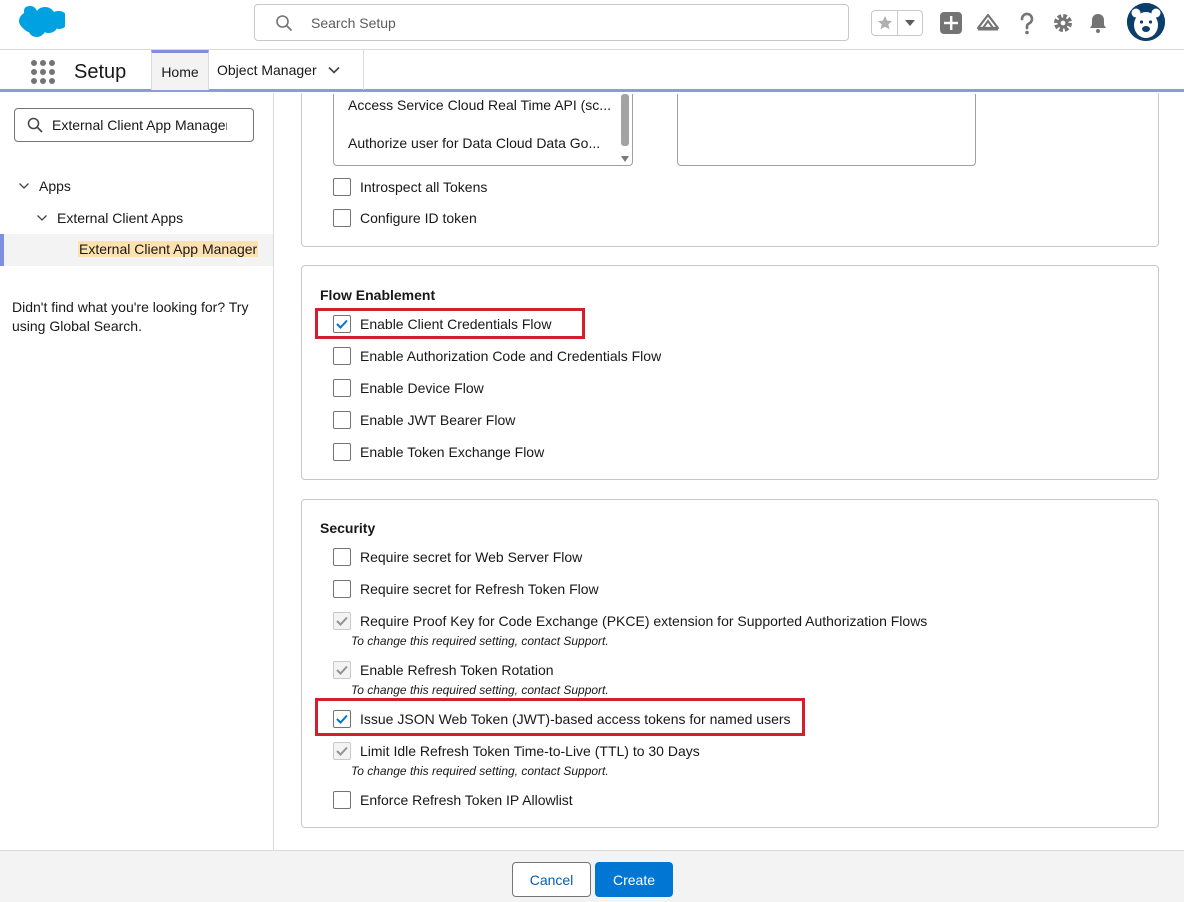 This screenshot has height=902, width=1184. I want to click on selected-scopes-list, so click(826, 130).